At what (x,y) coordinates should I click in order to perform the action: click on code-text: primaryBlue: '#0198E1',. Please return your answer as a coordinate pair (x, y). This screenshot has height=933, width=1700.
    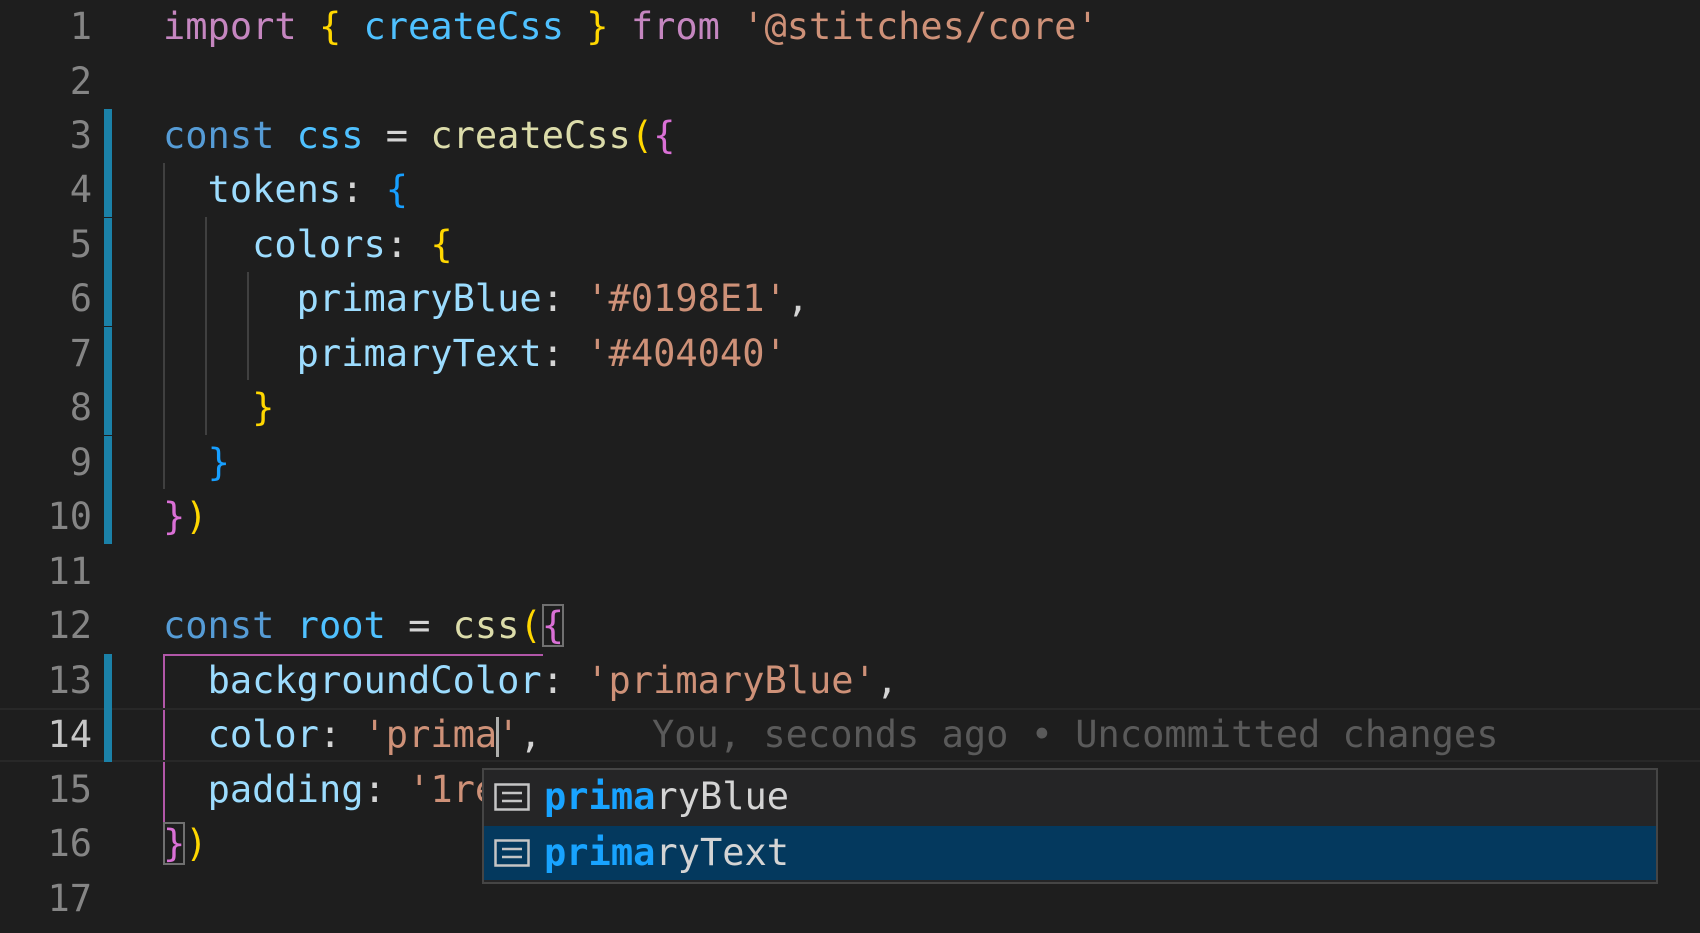
    Looking at the image, I should click on (486, 299).